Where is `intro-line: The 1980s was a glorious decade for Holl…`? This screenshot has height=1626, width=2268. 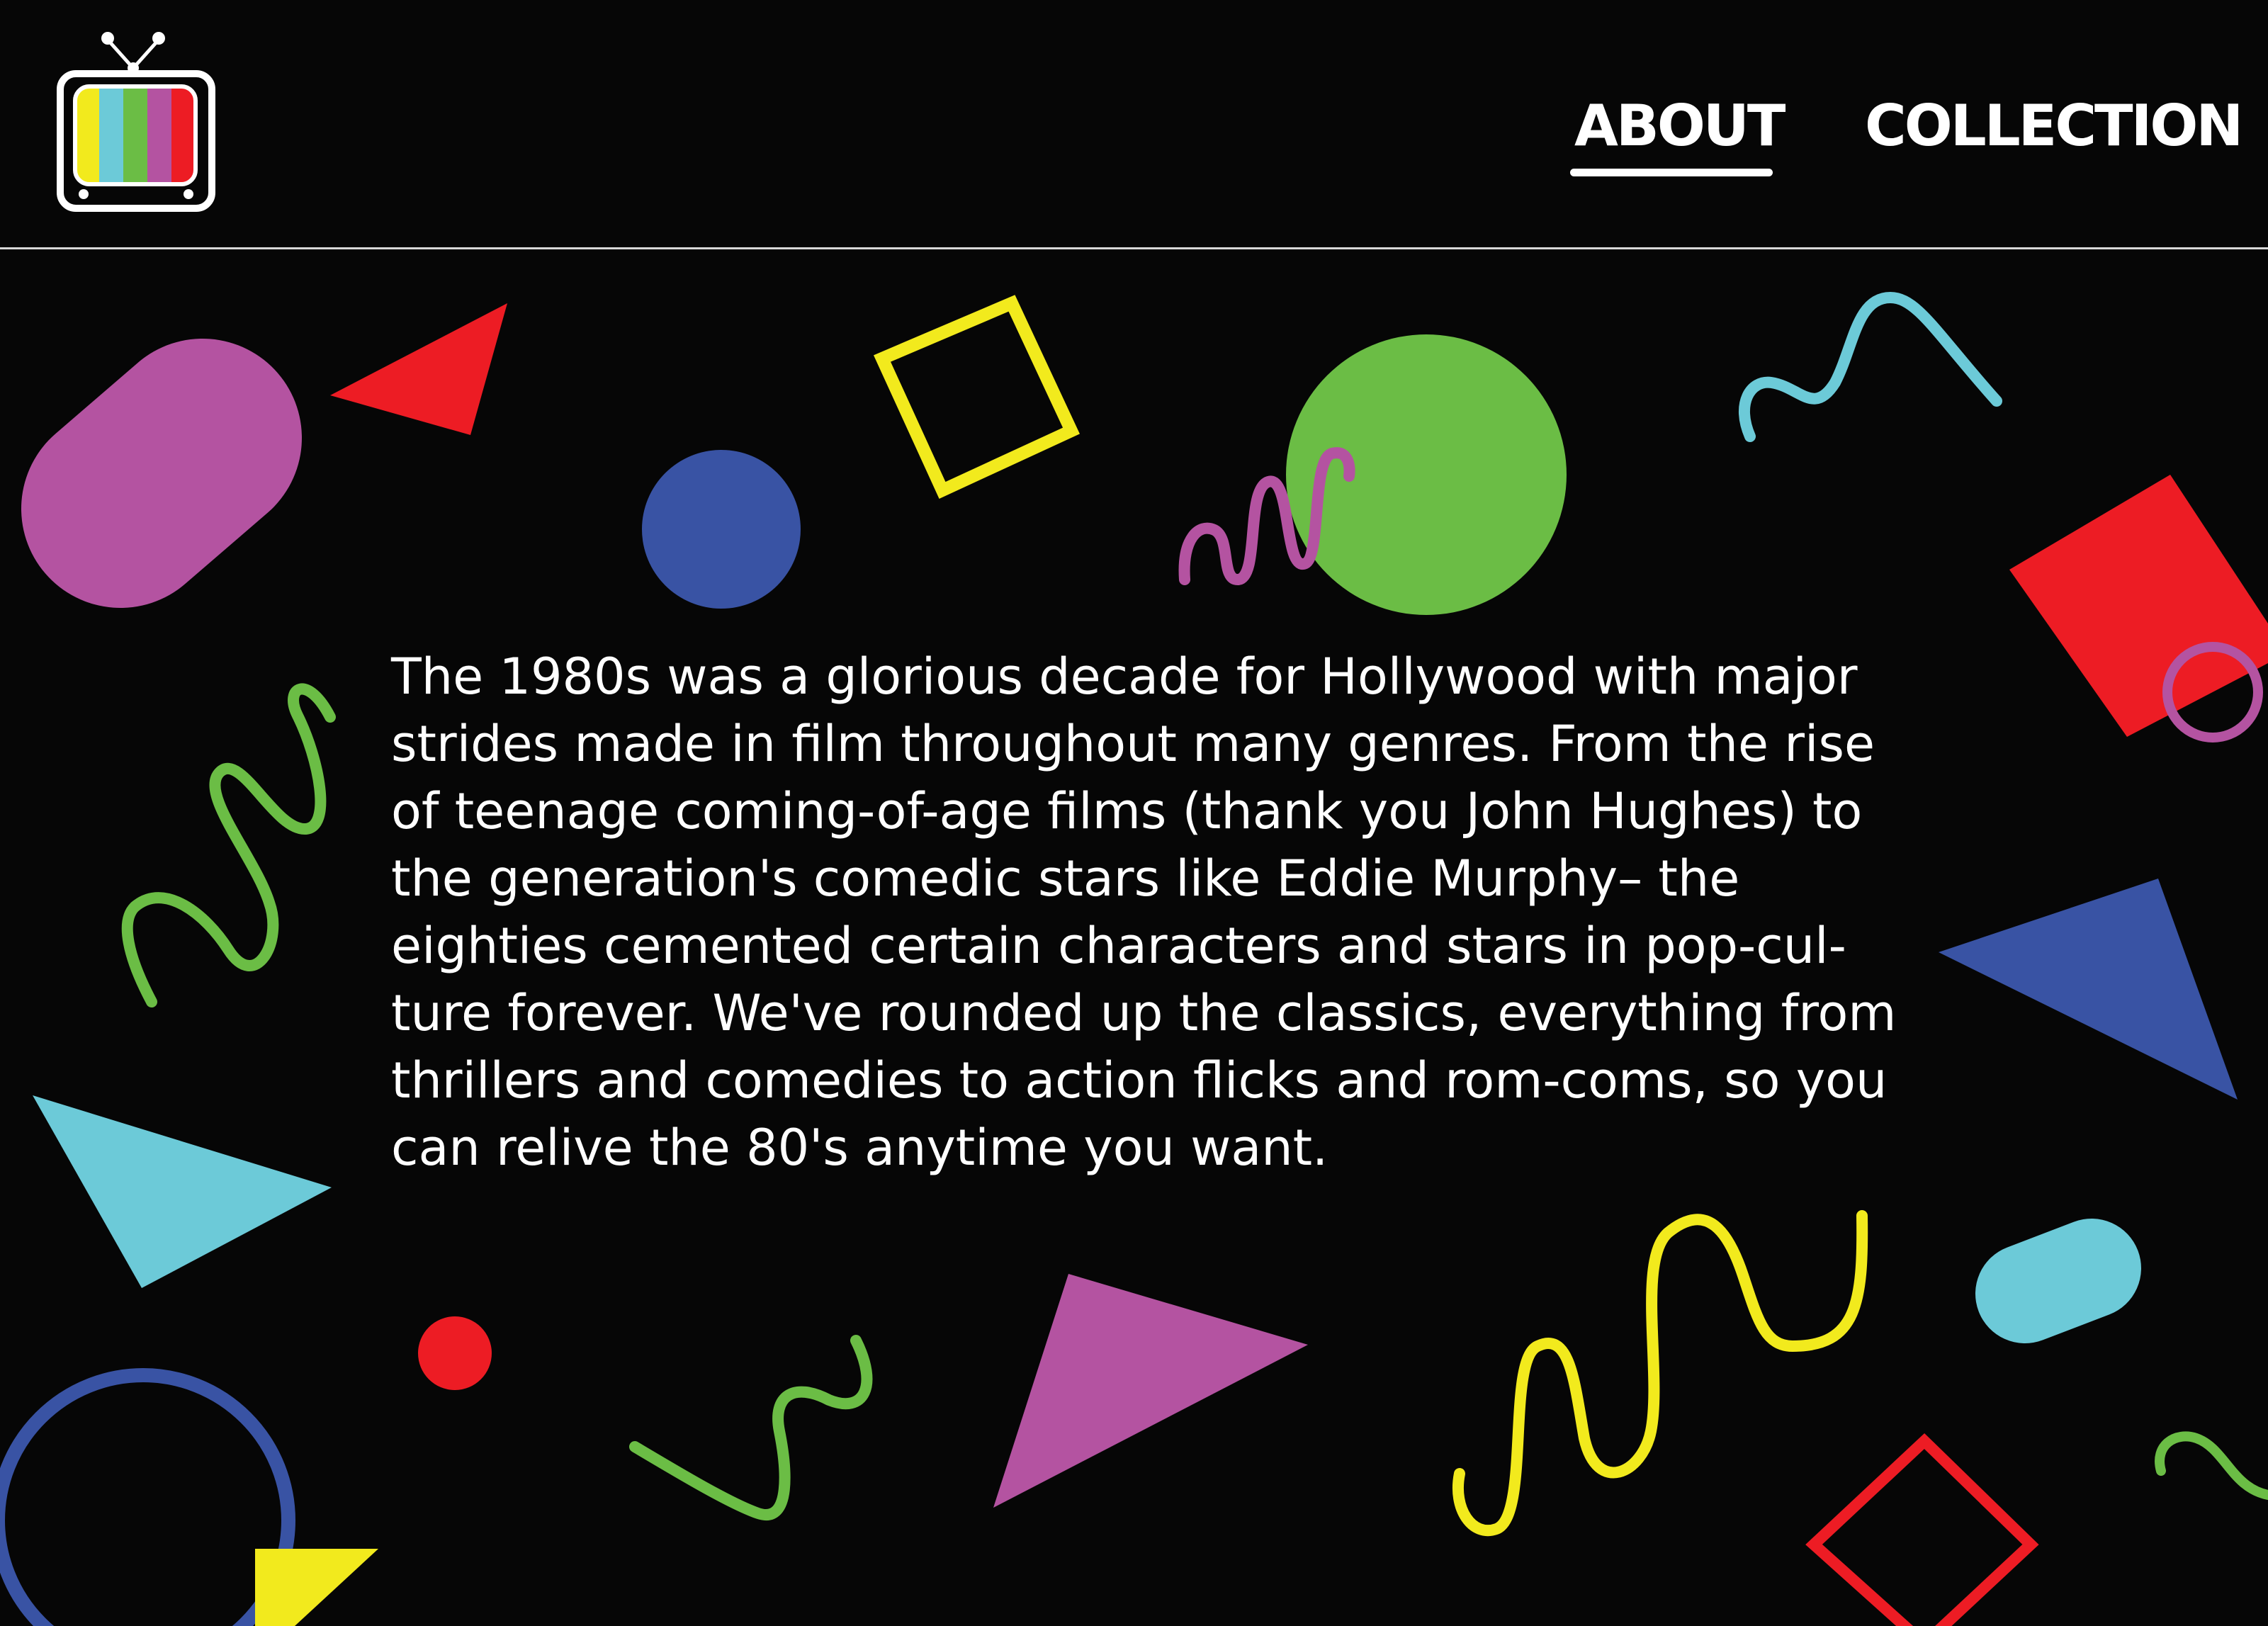
intro-line: The 1980s was a glorious decade for Holl… is located at coordinates (1124, 677).